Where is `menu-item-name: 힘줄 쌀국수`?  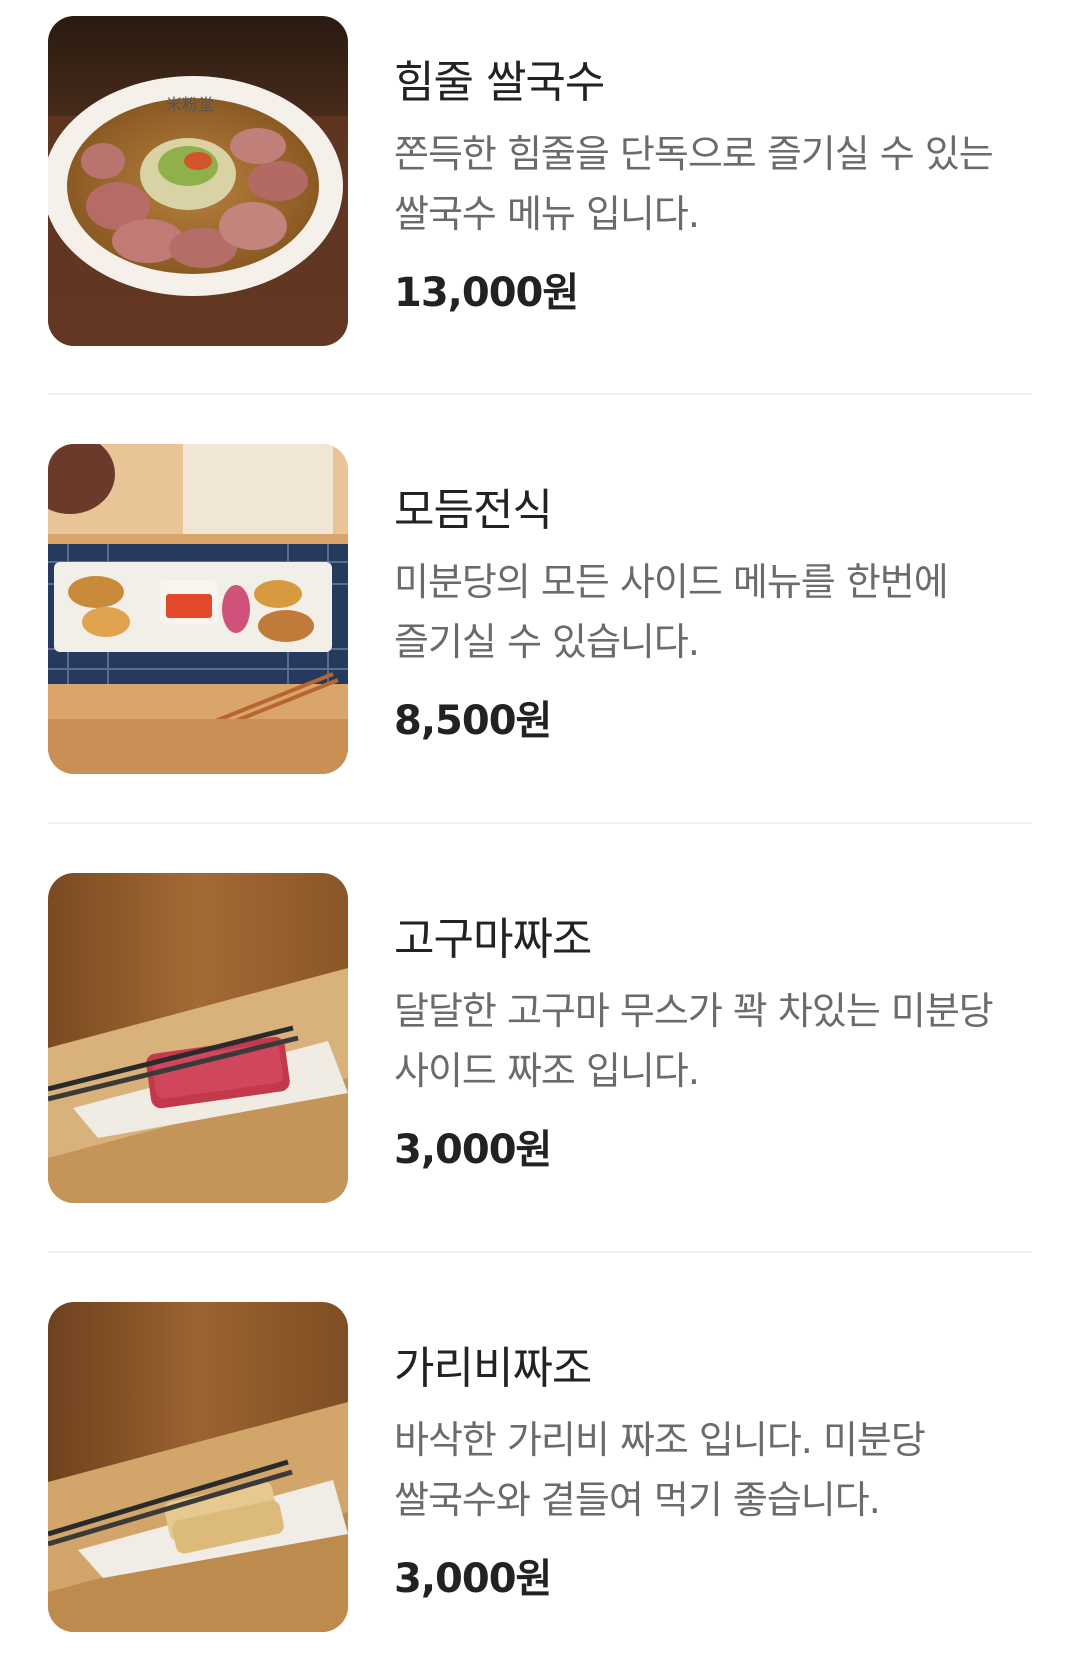
menu-item-name: 힘줄 쌀국수 is located at coordinates (499, 82).